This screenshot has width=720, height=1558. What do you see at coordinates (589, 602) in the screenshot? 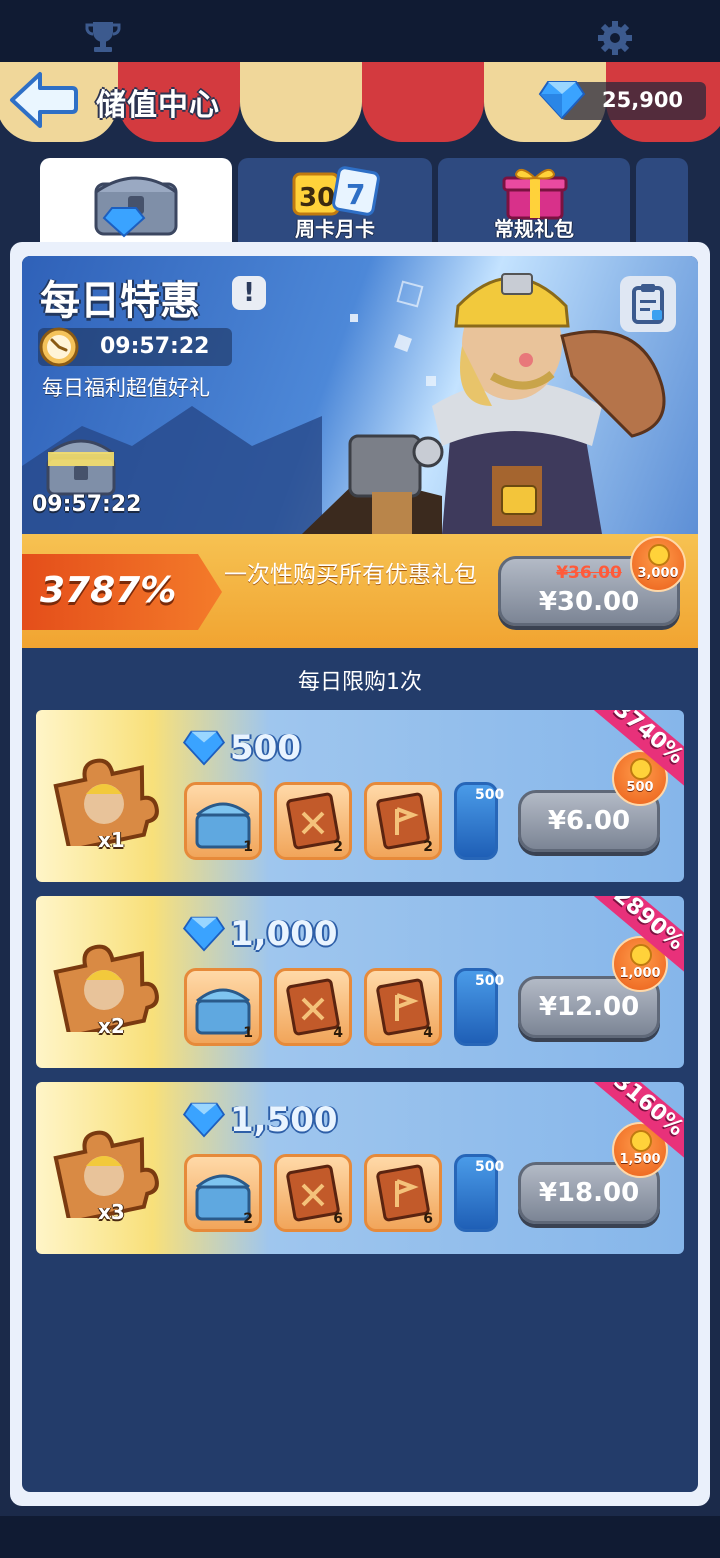
I see `bundle-price: ¥30.00` at bounding box center [589, 602].